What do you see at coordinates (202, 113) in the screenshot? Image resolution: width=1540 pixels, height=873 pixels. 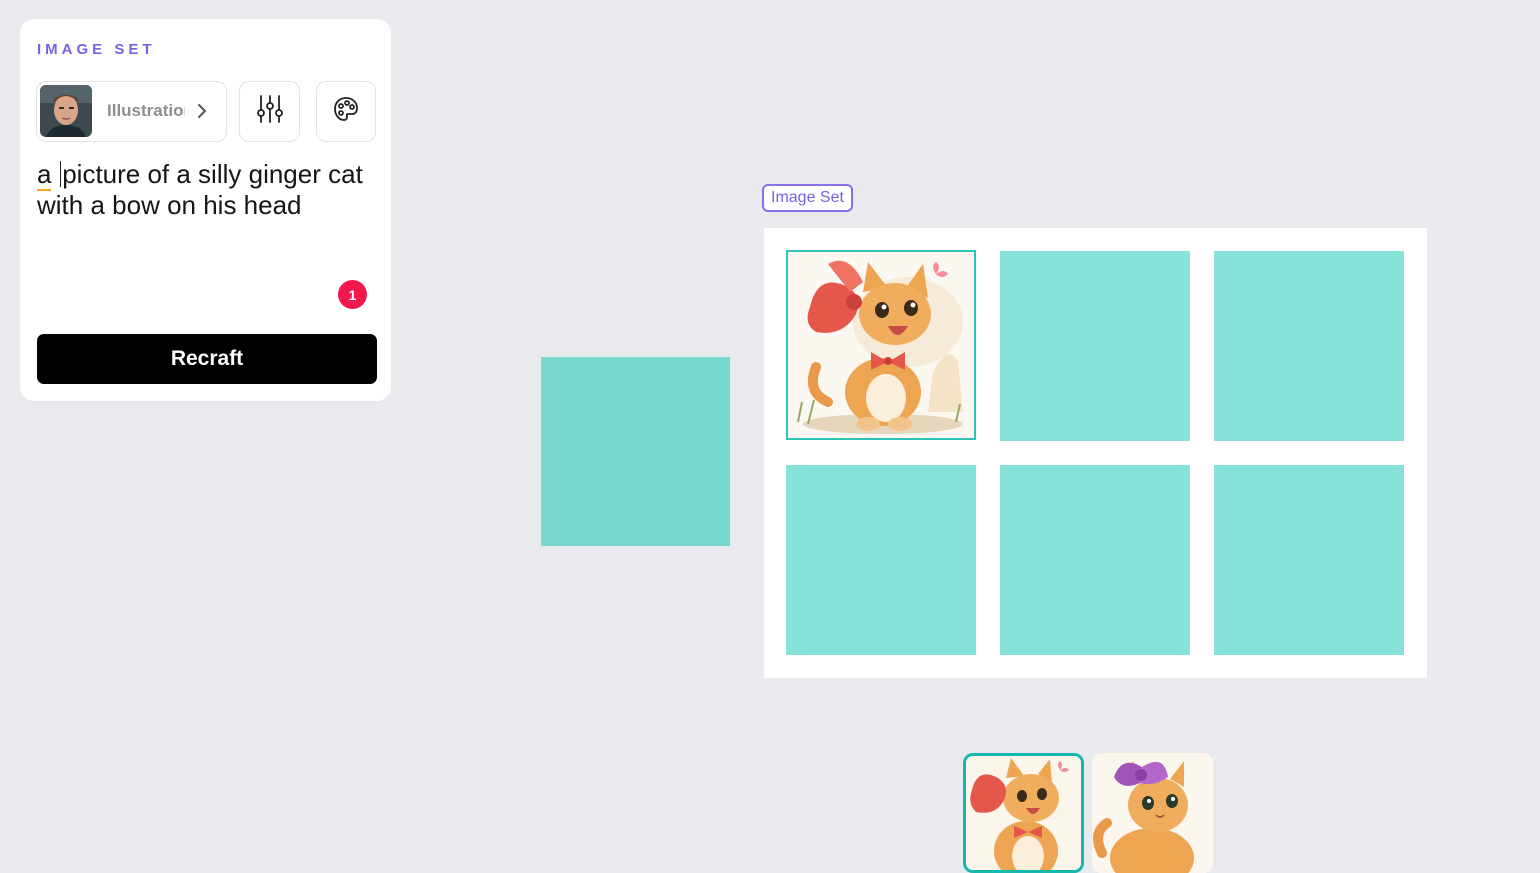 I see `chevron-right-icon` at bounding box center [202, 113].